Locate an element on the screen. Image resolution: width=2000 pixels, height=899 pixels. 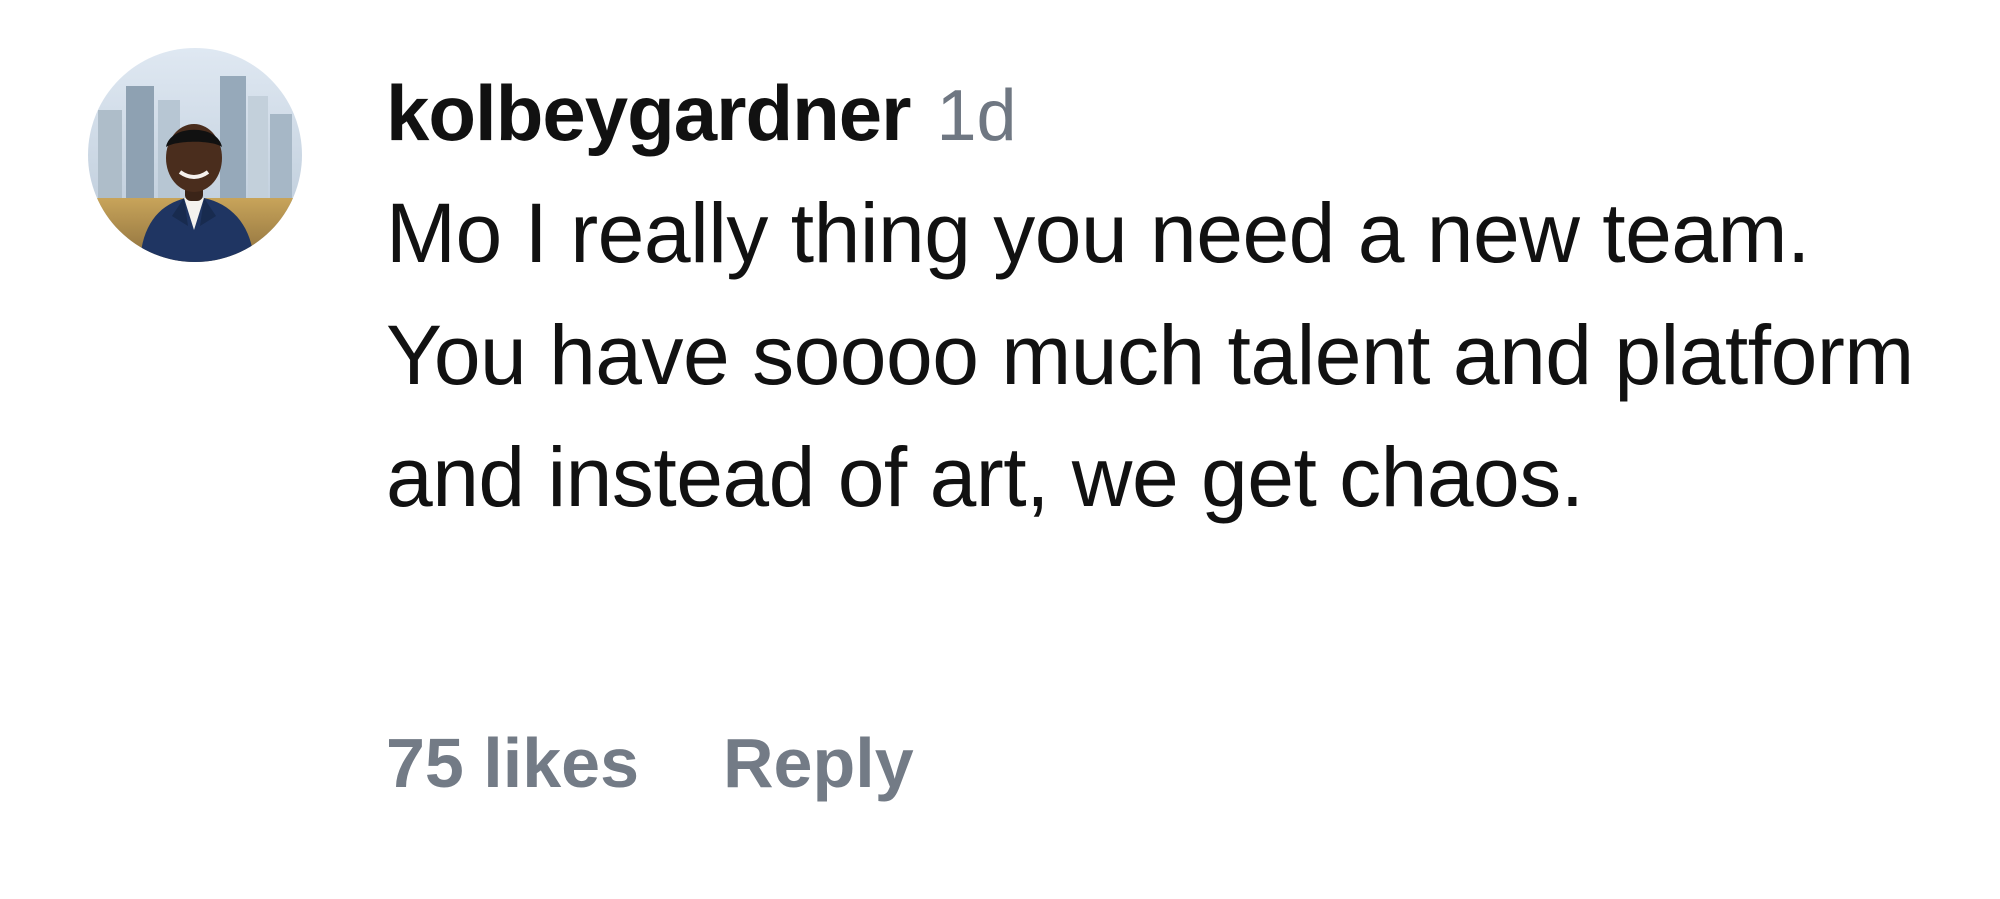
likes-count-button: 75 likes is located at coordinates (512, 763).